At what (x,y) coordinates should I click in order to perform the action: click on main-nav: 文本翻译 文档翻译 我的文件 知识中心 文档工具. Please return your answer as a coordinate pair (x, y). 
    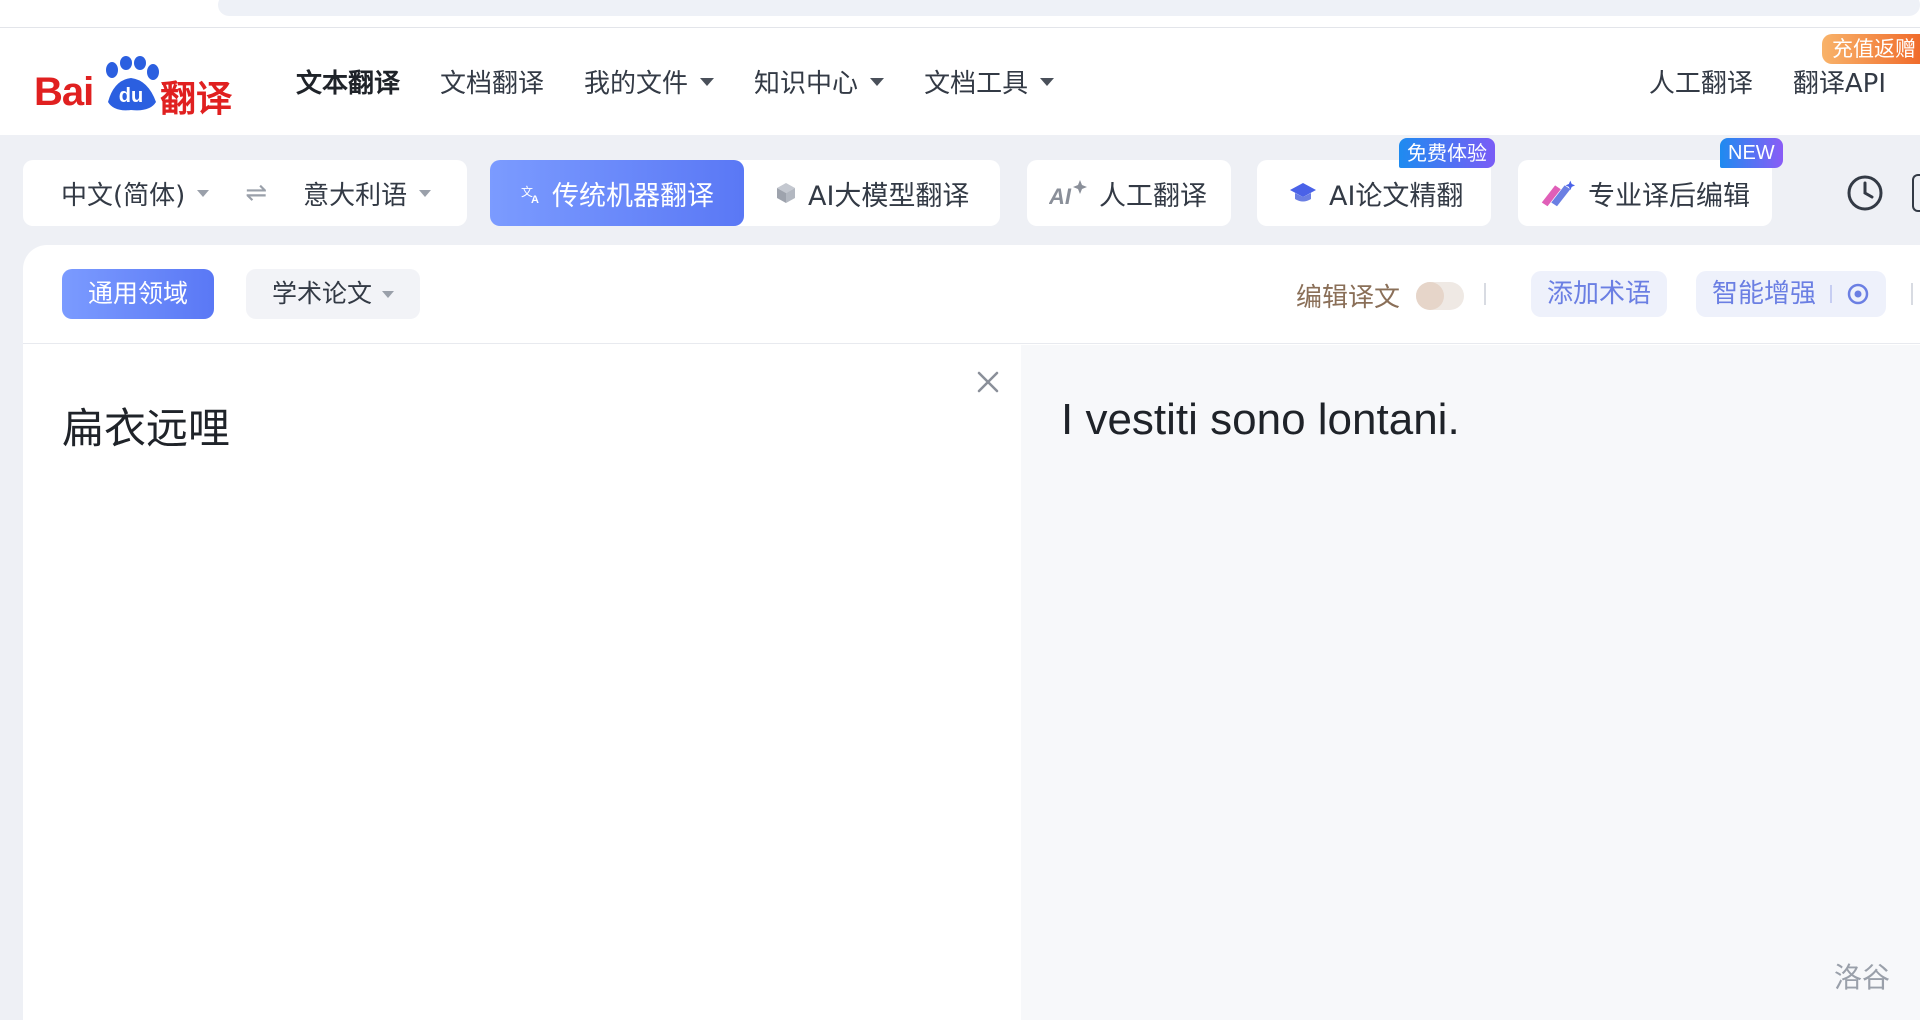
    Looking at the image, I should click on (675, 81).